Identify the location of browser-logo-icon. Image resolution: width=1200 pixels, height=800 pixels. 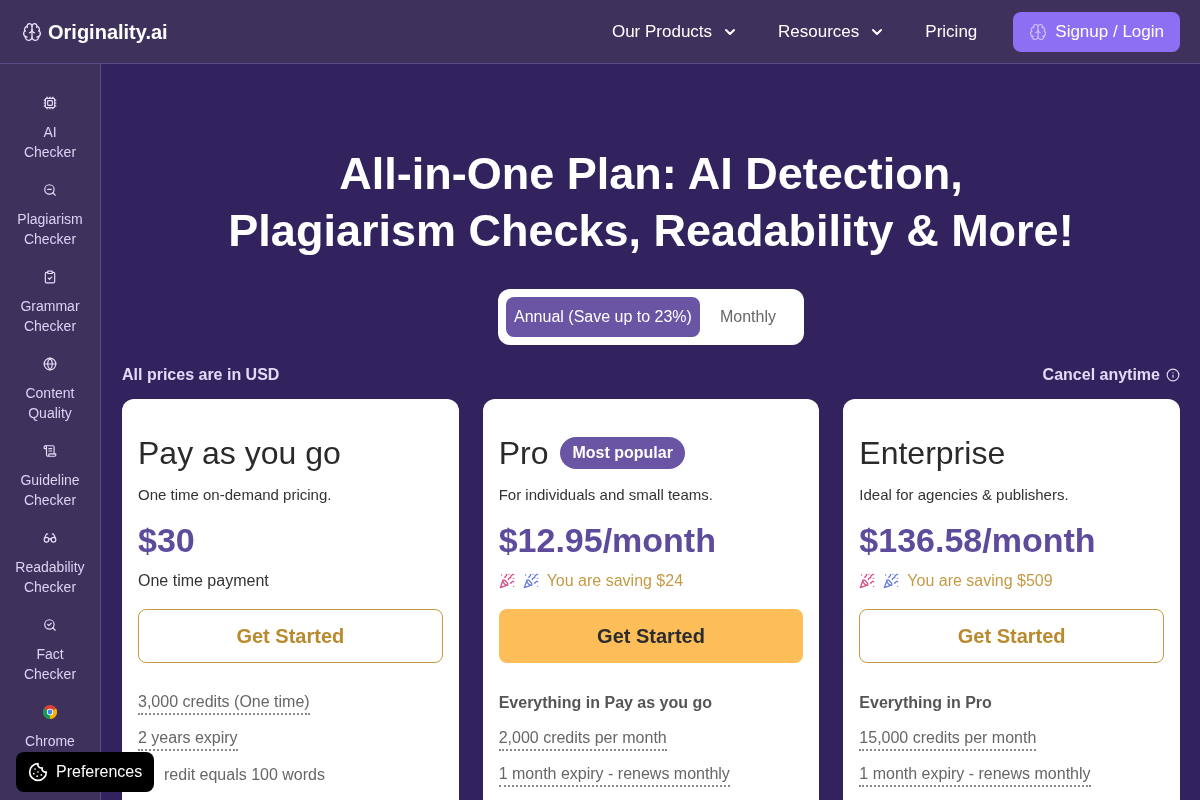
(50, 712).